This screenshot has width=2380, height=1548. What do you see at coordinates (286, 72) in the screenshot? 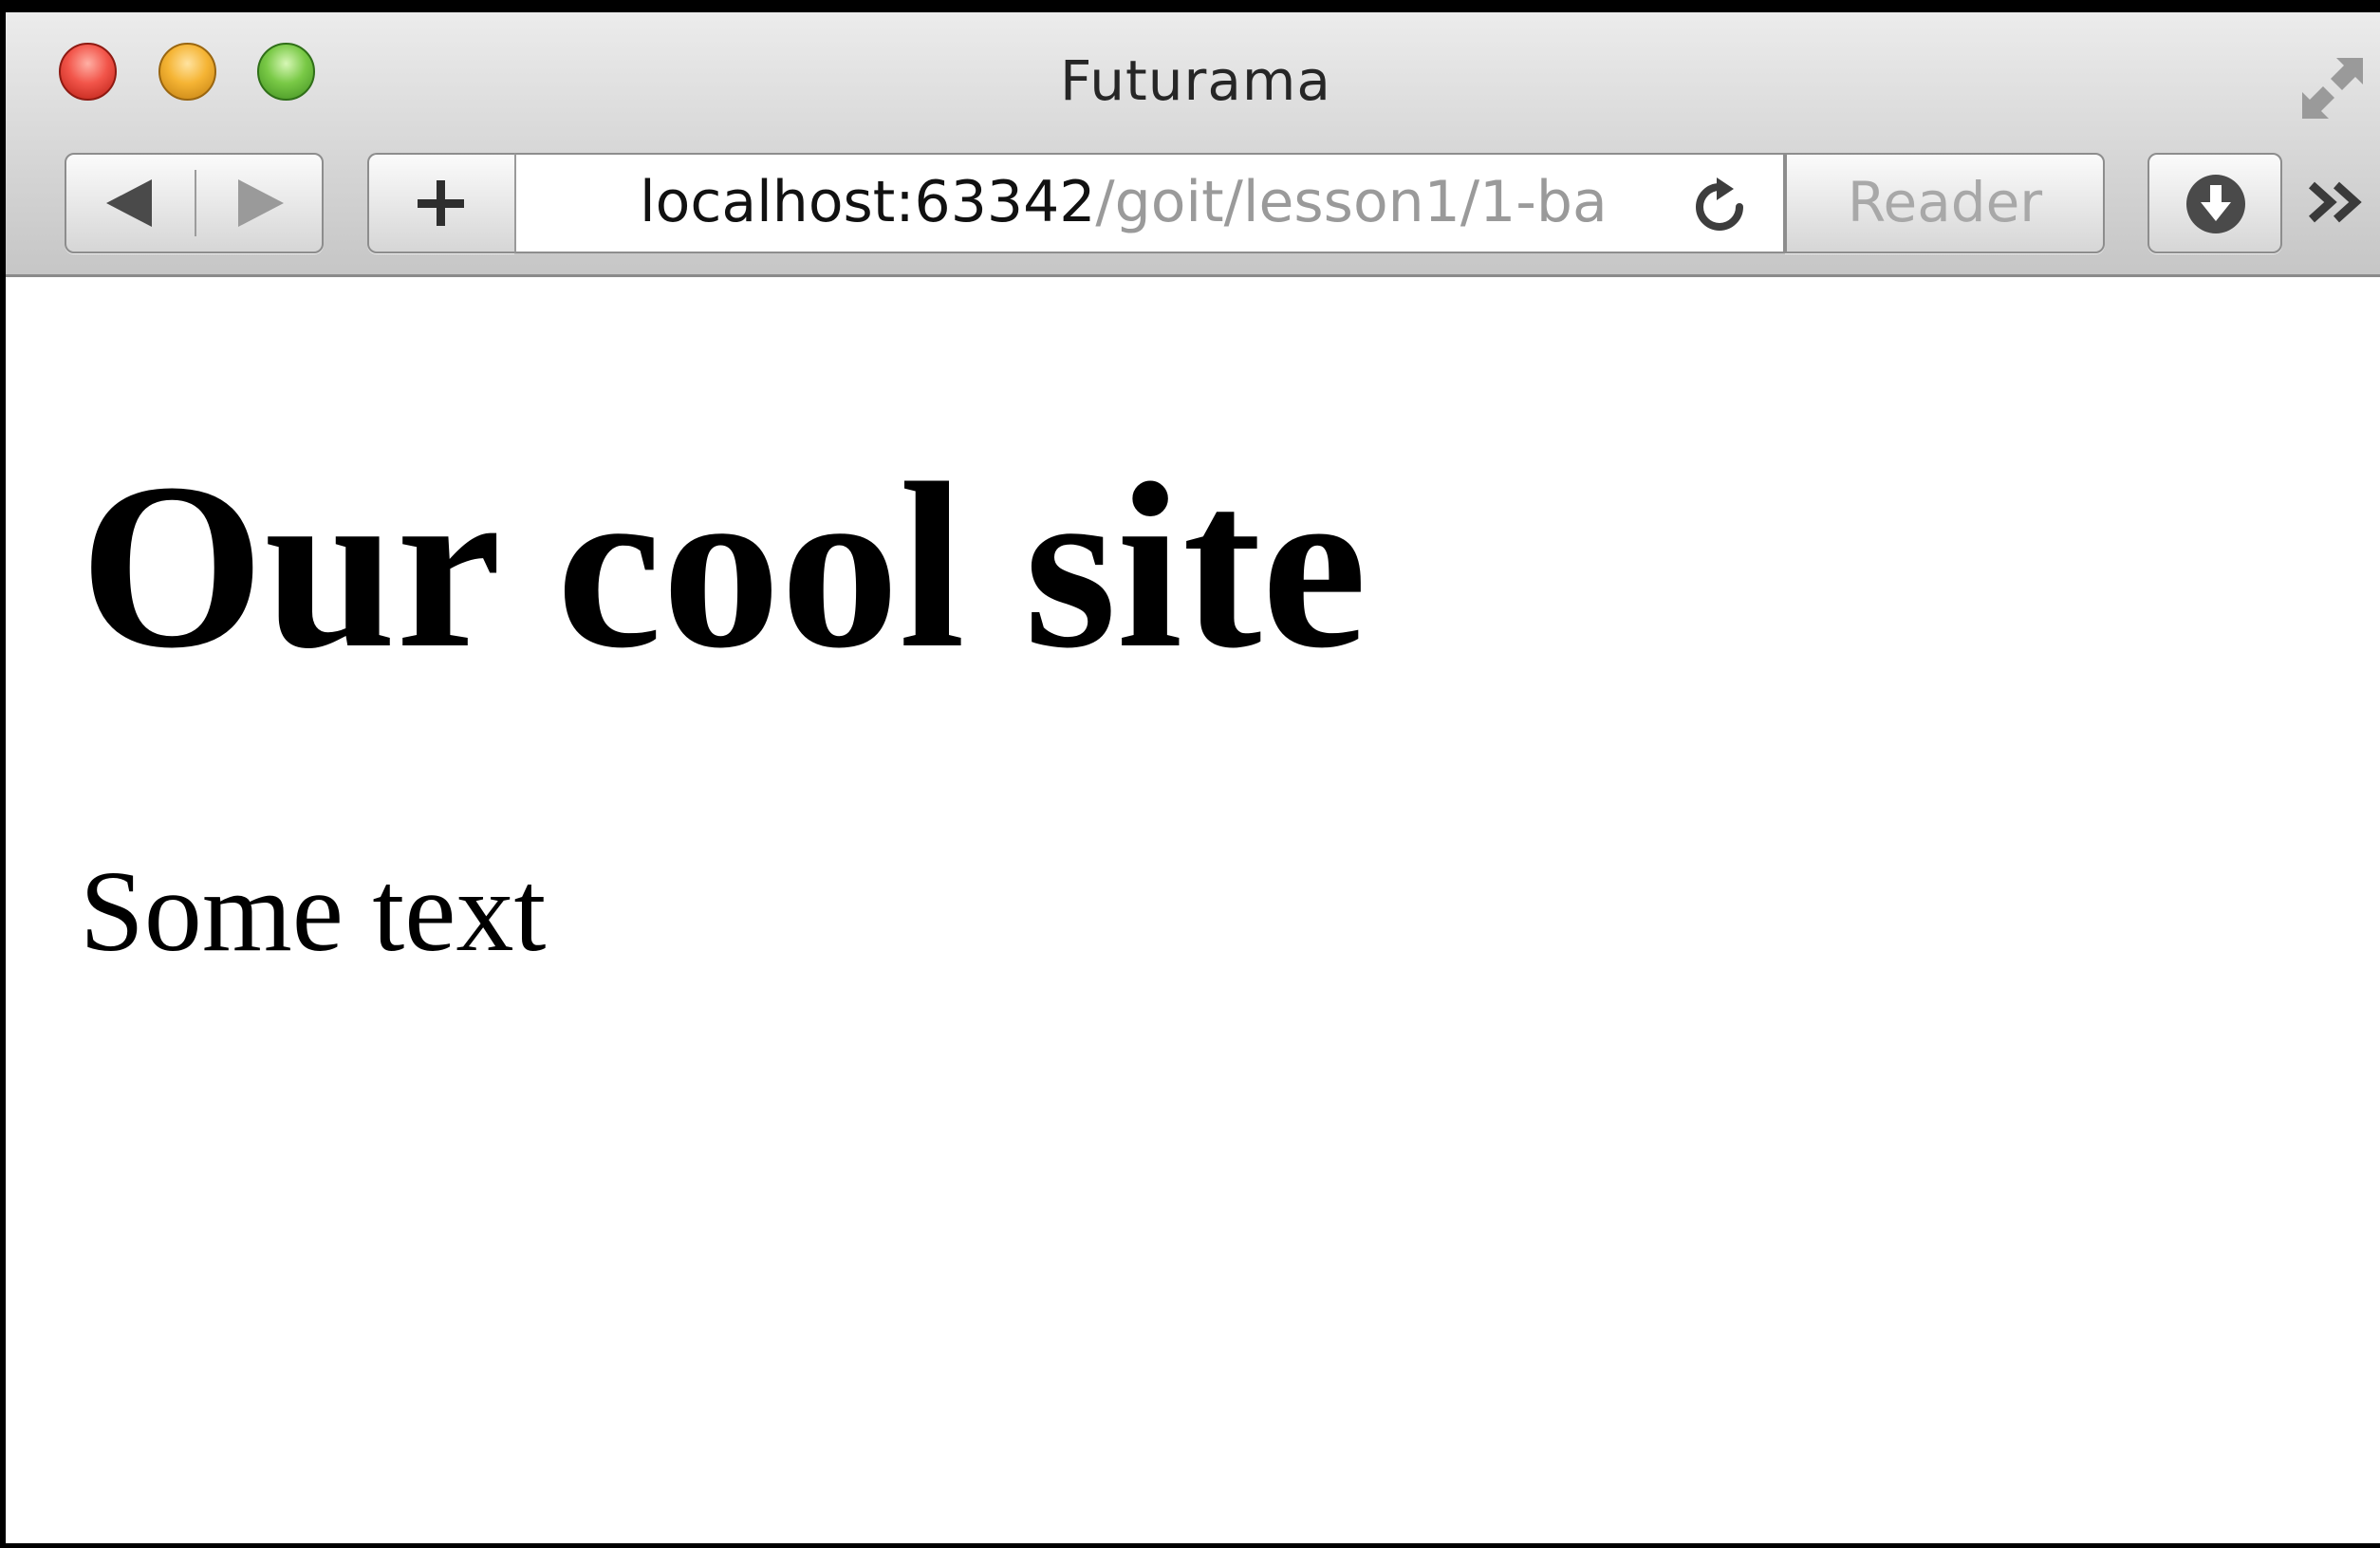
I see `zoom-window-button` at bounding box center [286, 72].